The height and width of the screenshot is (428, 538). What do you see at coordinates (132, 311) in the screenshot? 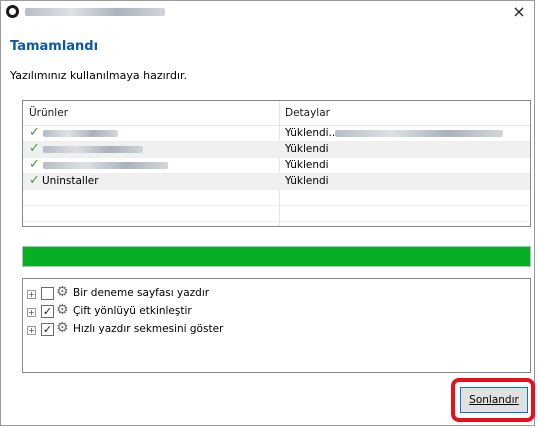
I see `option-label: Çift yönlüyü etkinleştir` at bounding box center [132, 311].